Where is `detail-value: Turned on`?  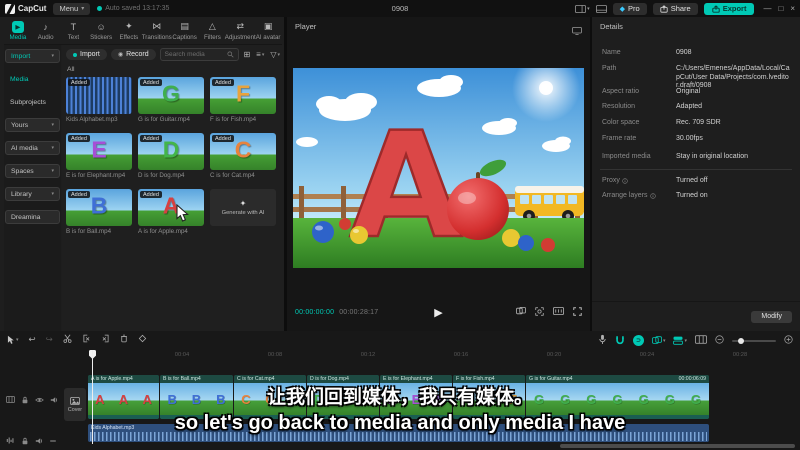 detail-value: Turned on is located at coordinates (692, 195).